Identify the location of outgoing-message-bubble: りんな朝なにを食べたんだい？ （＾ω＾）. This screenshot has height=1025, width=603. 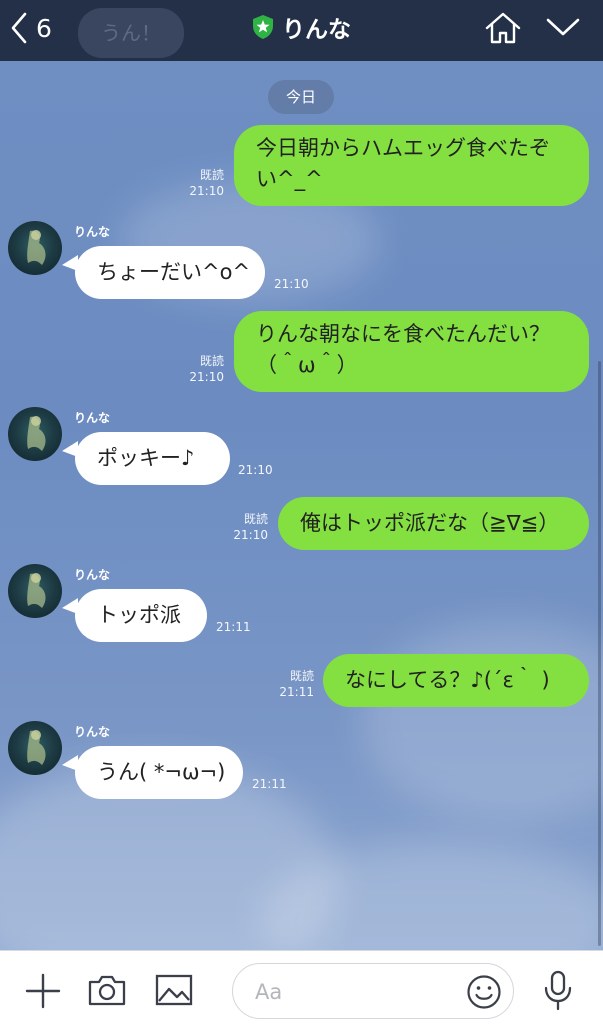
(411, 351).